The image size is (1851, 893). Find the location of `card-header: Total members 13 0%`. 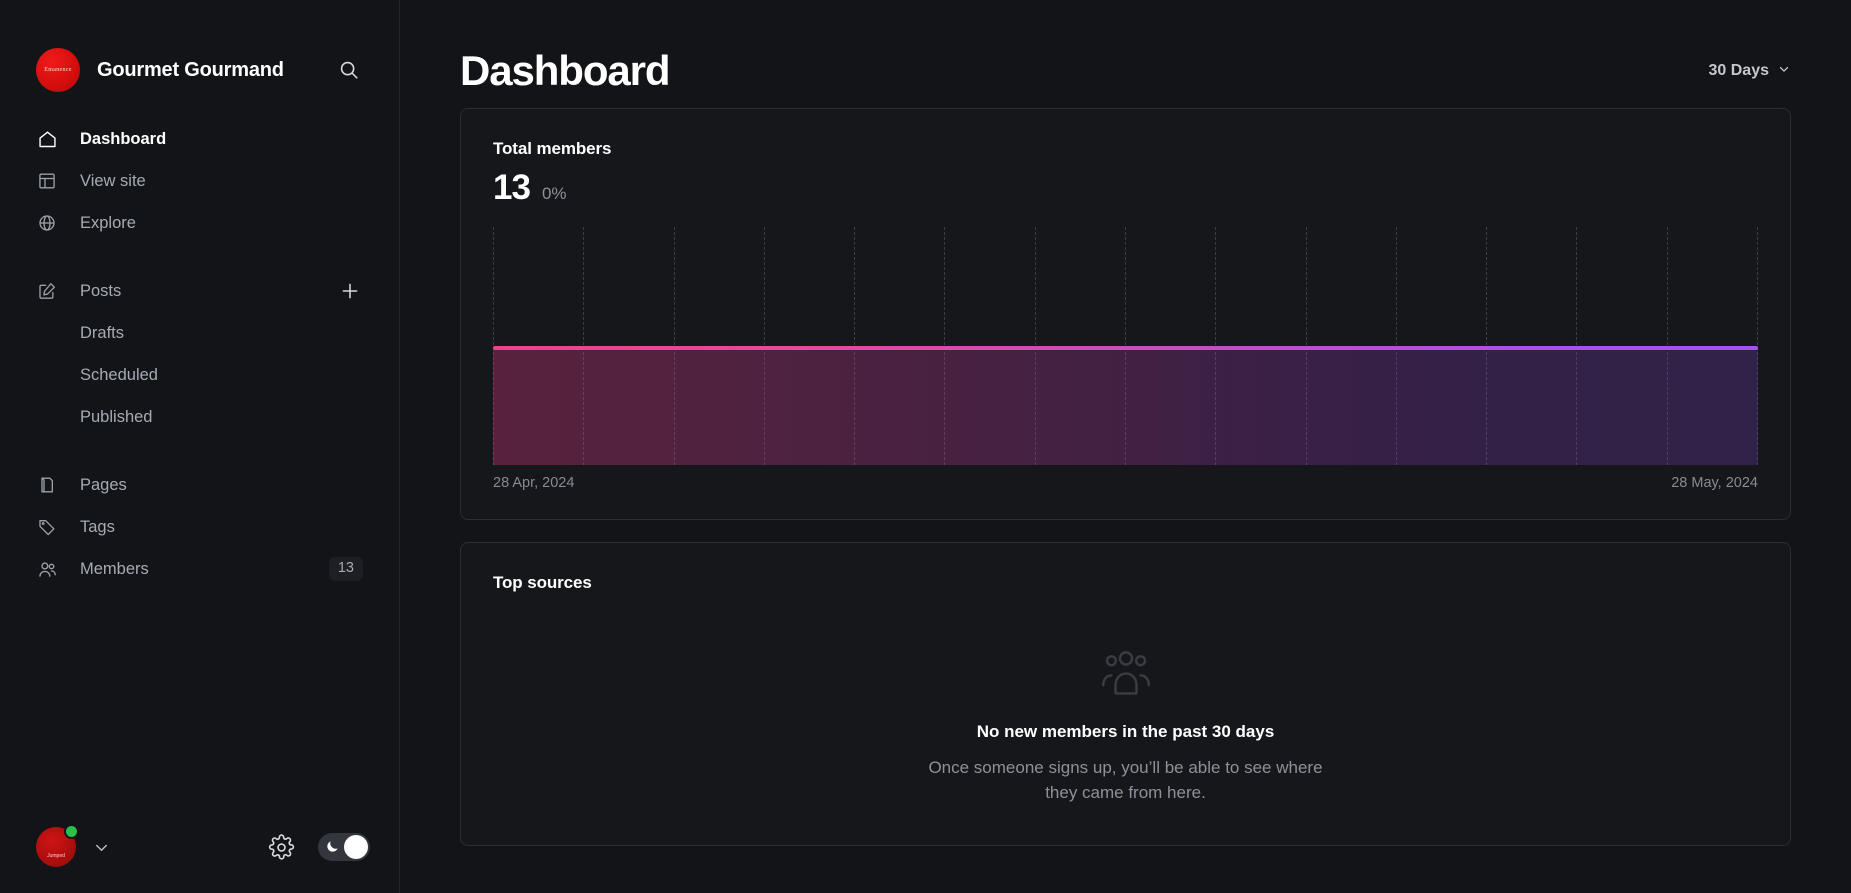

card-header: Total members 13 0% is located at coordinates (1125, 157).